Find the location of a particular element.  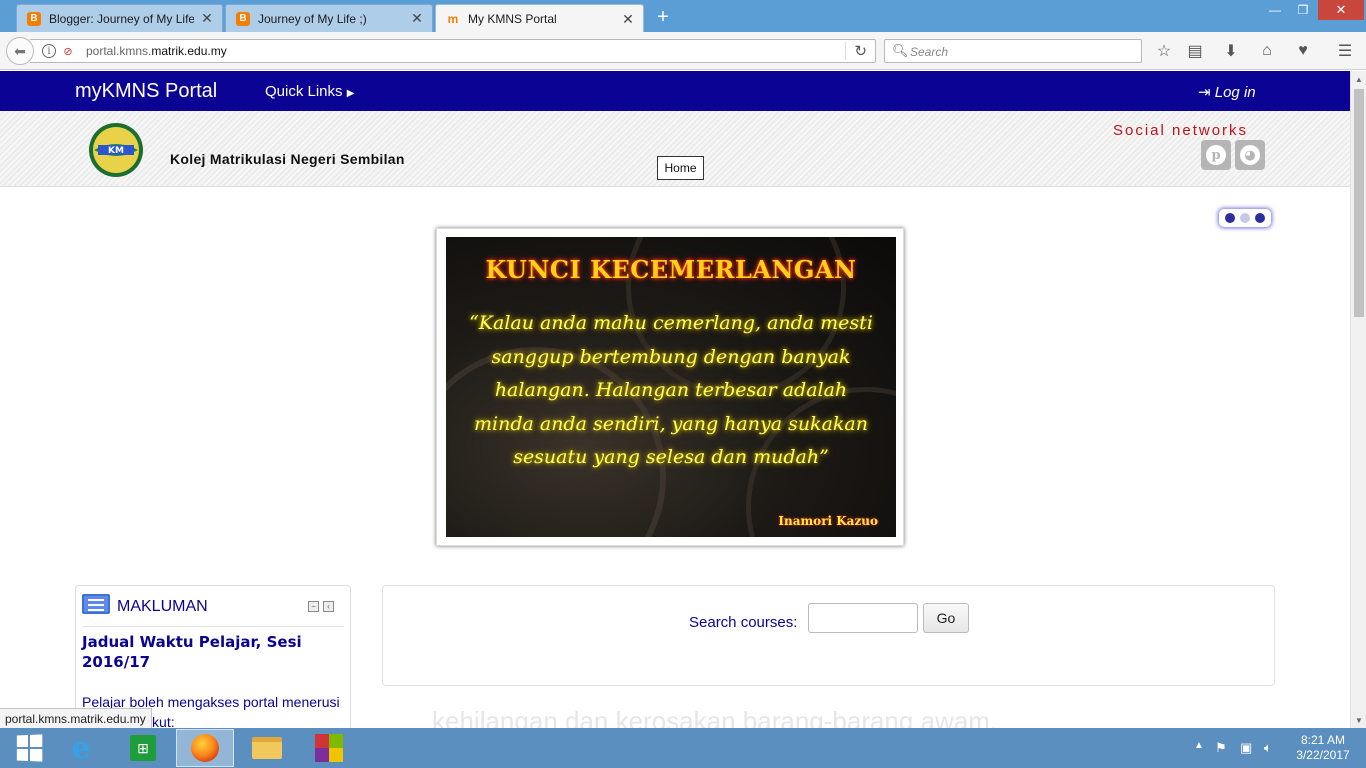

menu-icon: ☰ is located at coordinates (1345, 51).